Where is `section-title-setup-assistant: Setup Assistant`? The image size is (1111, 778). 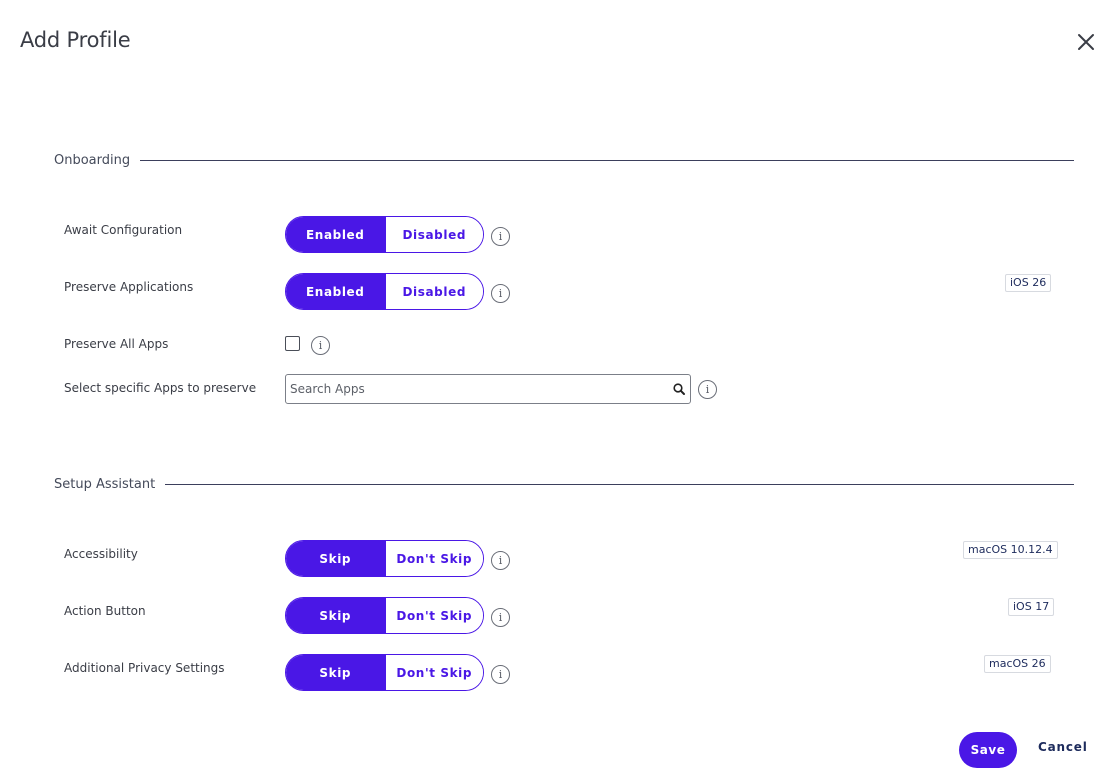 section-title-setup-assistant: Setup Assistant is located at coordinates (105, 484).